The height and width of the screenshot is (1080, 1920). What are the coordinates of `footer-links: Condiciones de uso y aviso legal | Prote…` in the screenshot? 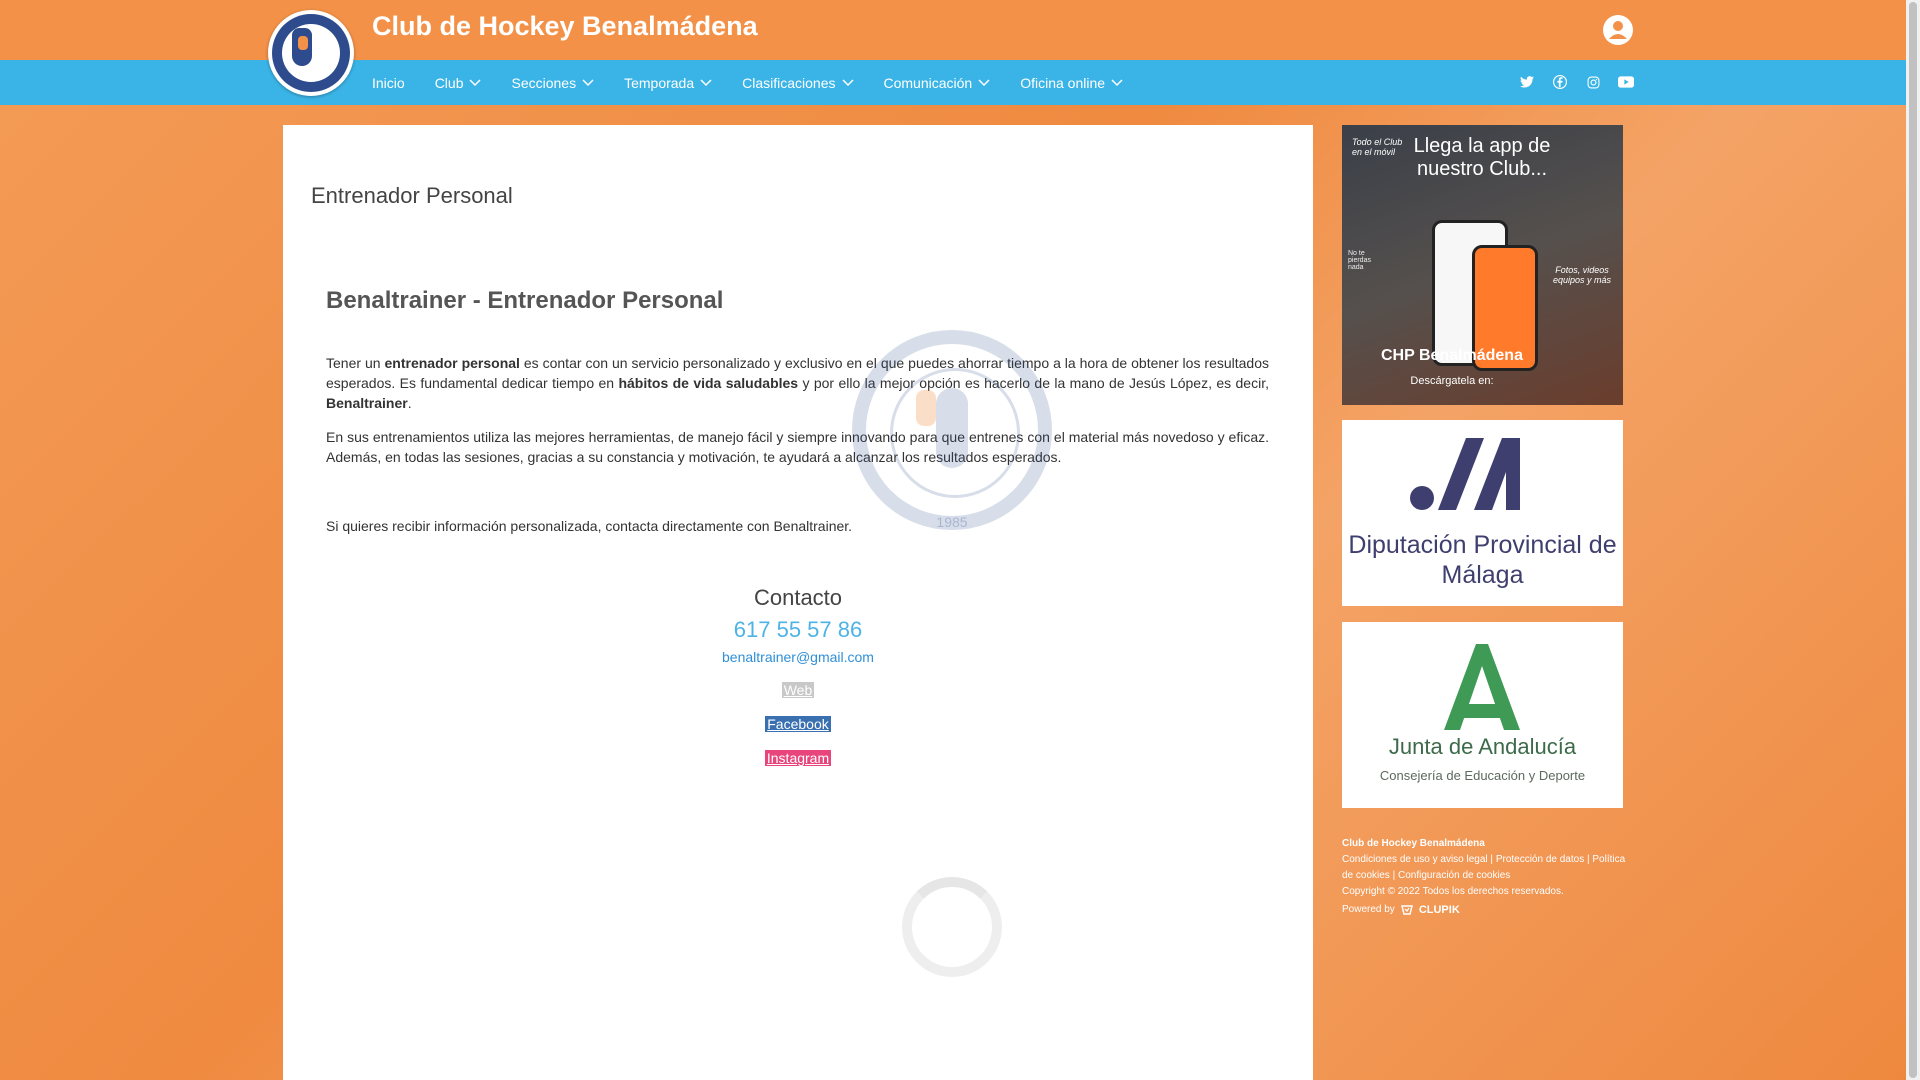 It's located at (1484, 867).